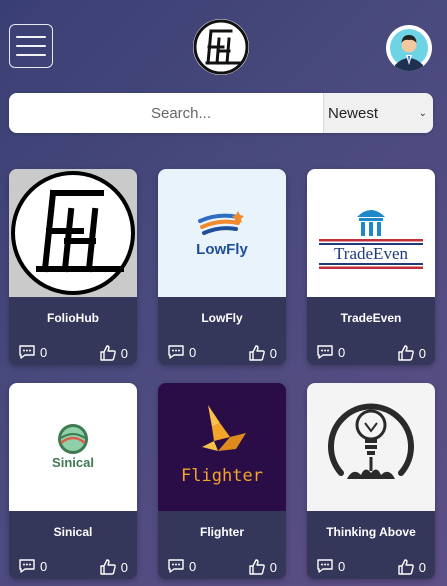 The height and width of the screenshot is (586, 447). I want to click on sort-select-value: Newest, so click(353, 113).